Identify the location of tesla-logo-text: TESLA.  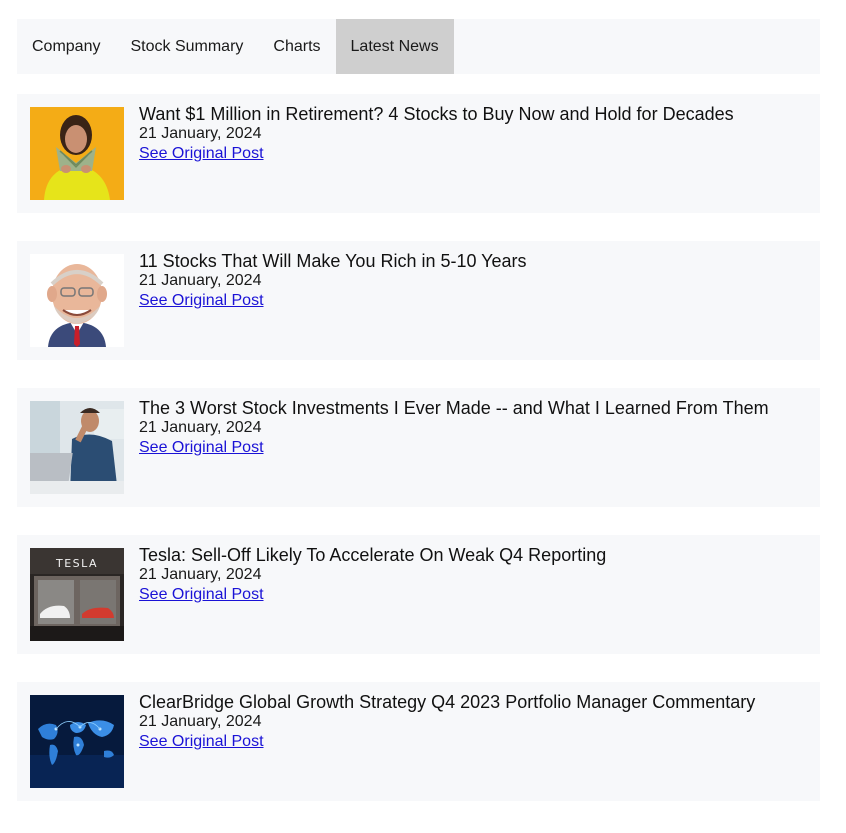
(76, 563).